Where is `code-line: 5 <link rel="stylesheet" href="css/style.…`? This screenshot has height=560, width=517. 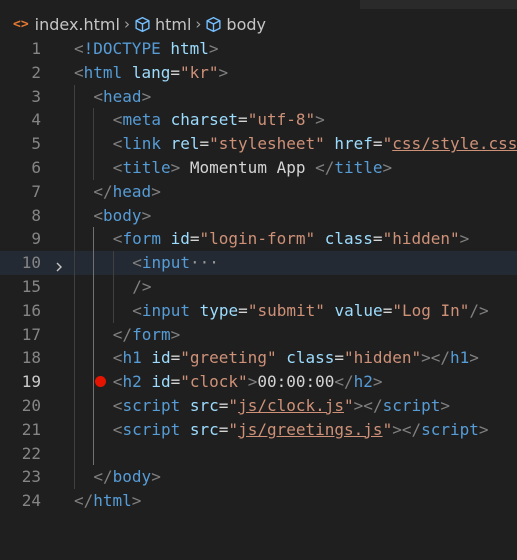
code-line: 5 <link rel="stylesheet" href="css/style.… is located at coordinates (258, 144).